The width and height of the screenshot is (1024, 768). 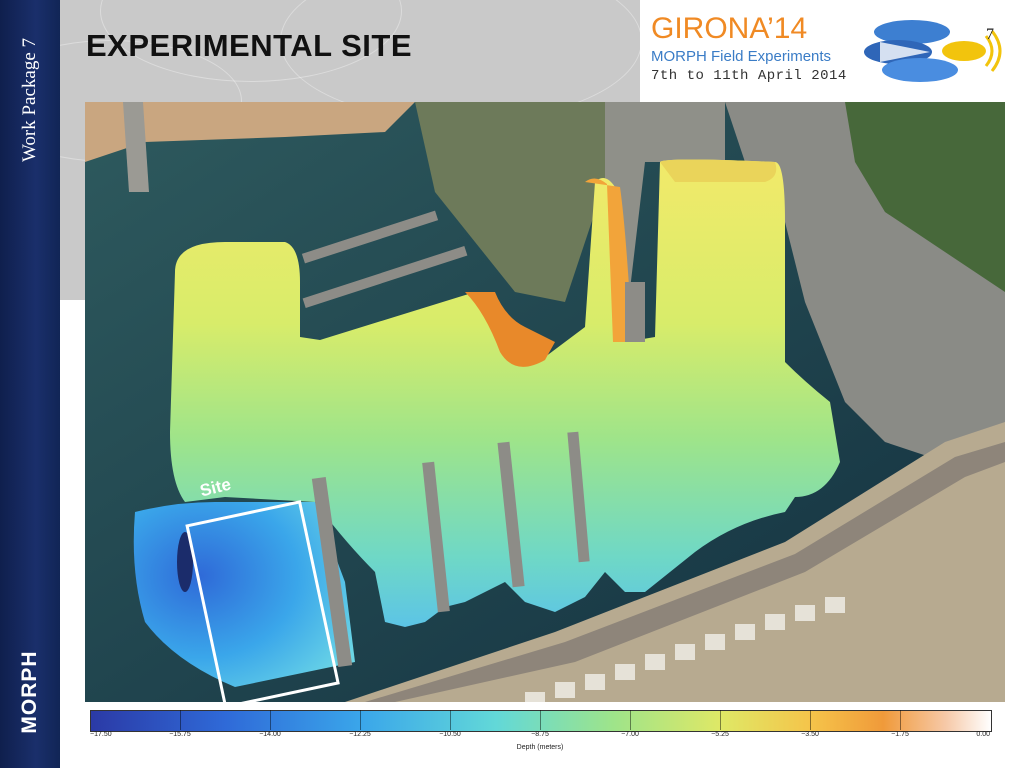 What do you see at coordinates (360, 734) in the screenshot?
I see `colorbar-tick-label: −12.25` at bounding box center [360, 734].